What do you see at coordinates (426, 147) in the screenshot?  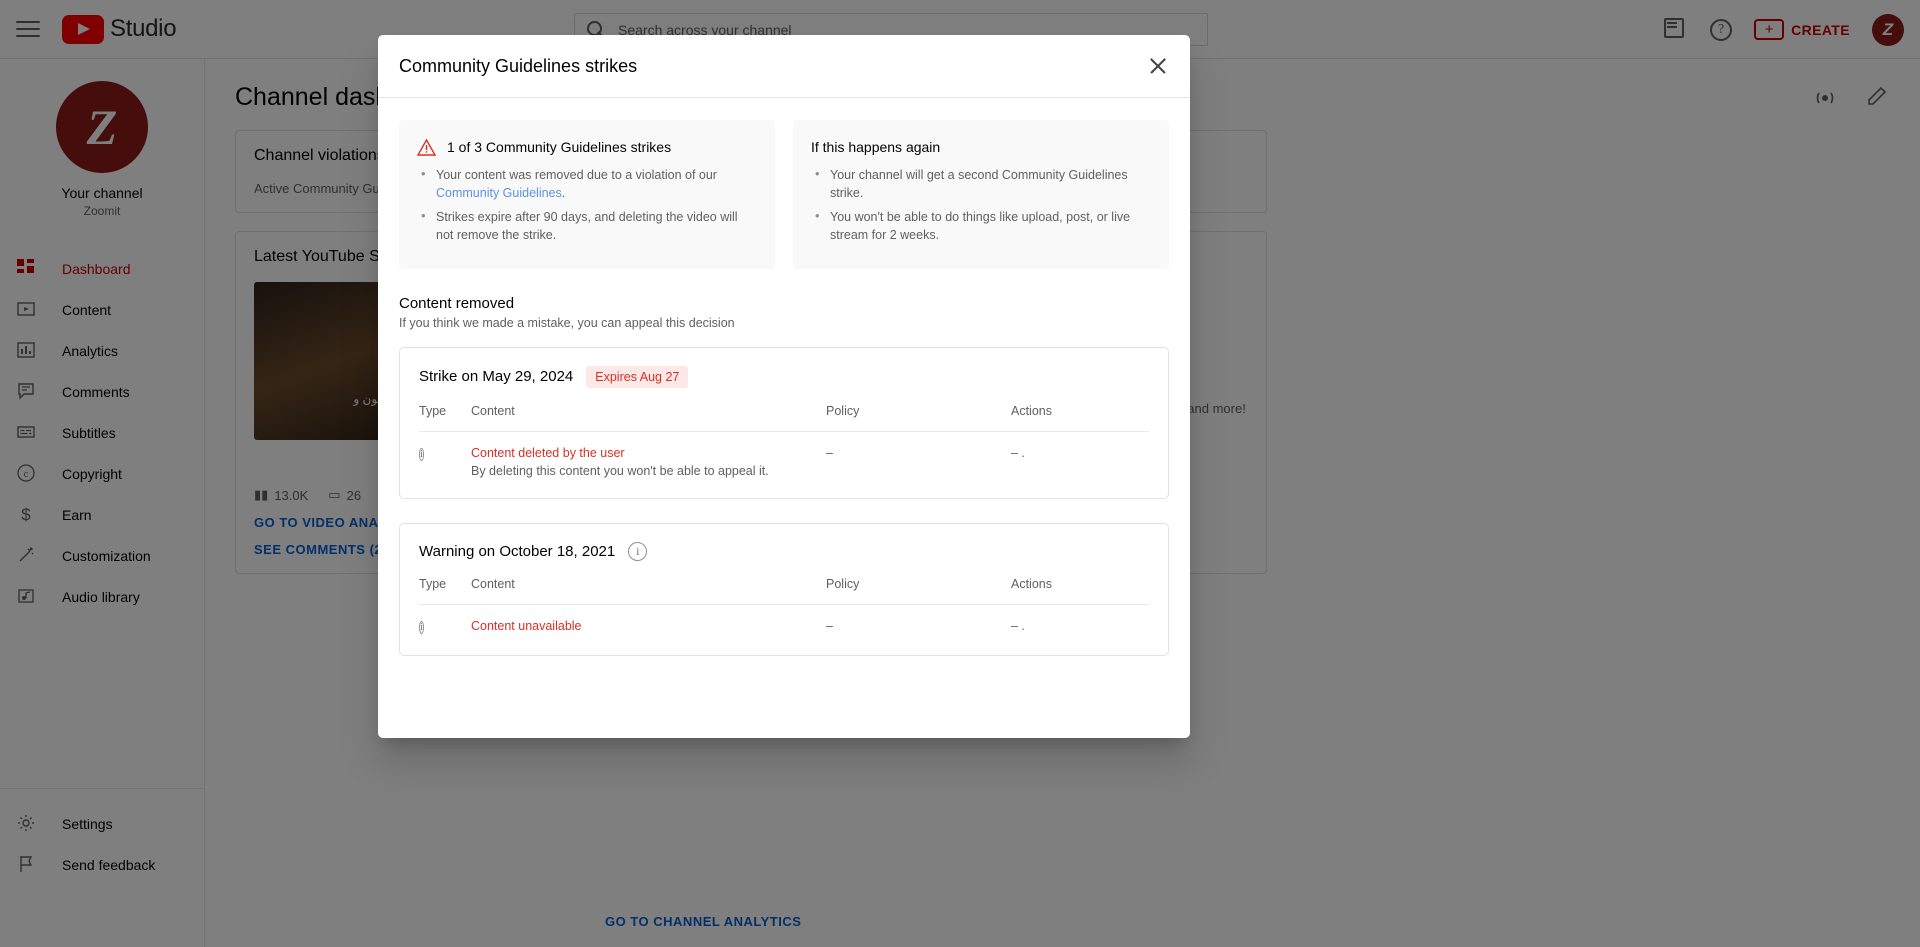 I see `warning-triangle-icon` at bounding box center [426, 147].